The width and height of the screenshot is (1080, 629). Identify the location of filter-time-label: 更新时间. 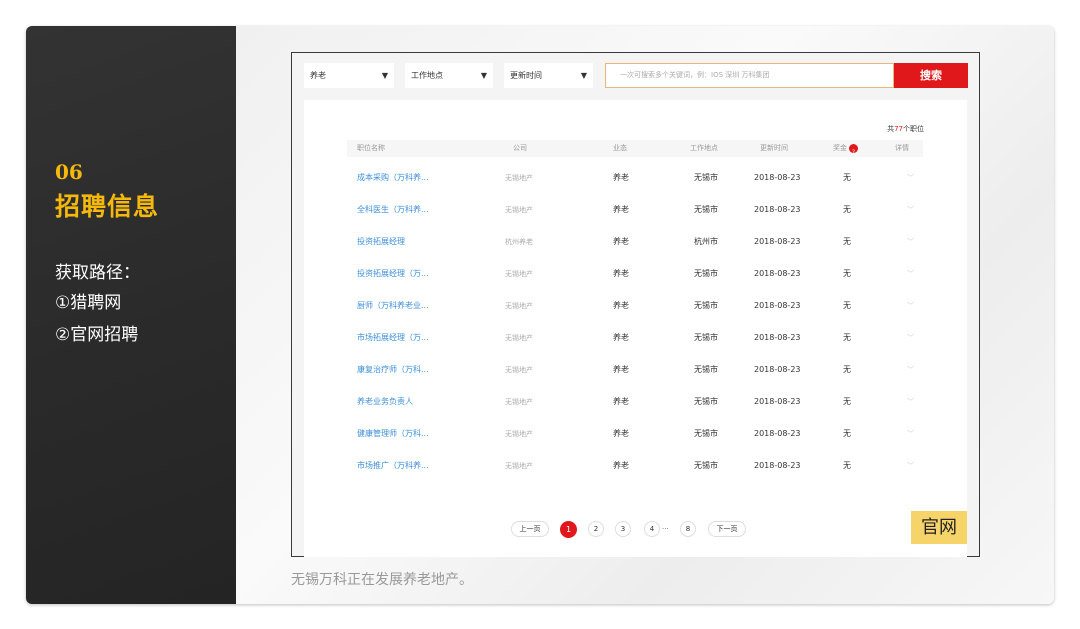
(526, 75).